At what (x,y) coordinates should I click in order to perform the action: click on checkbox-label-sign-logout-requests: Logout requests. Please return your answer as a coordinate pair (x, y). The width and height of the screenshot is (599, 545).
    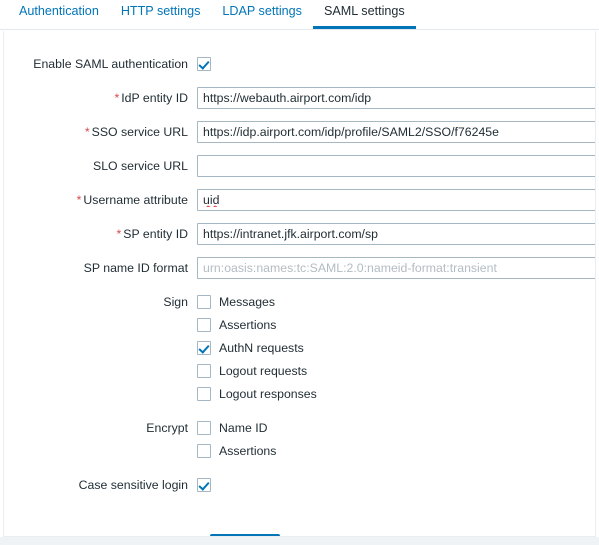
    Looking at the image, I should click on (263, 371).